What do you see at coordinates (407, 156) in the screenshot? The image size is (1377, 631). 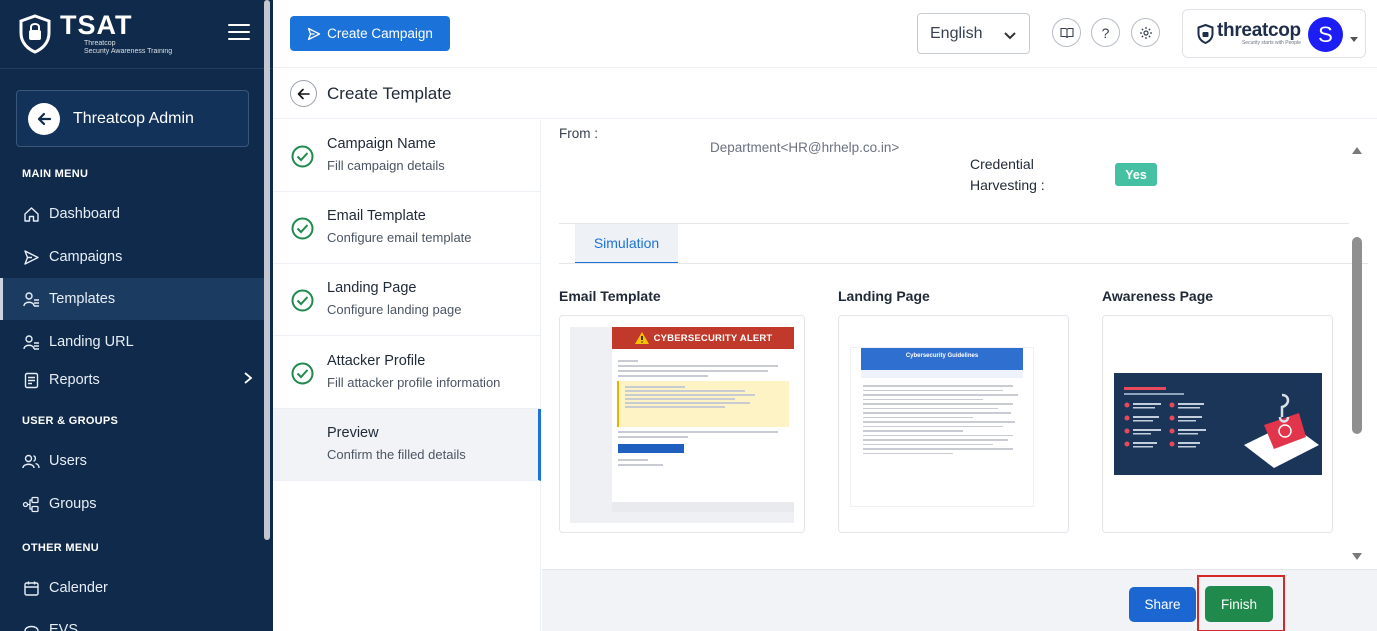 I see `step-campaign-name: Campaign Name Fill campaign details` at bounding box center [407, 156].